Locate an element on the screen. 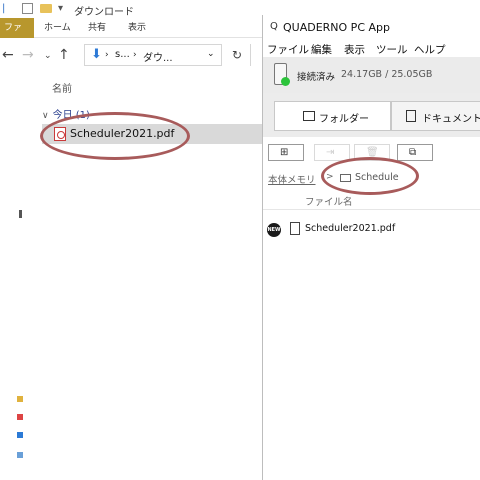 The image size is (480, 480). menu-tools: ツール is located at coordinates (392, 49).